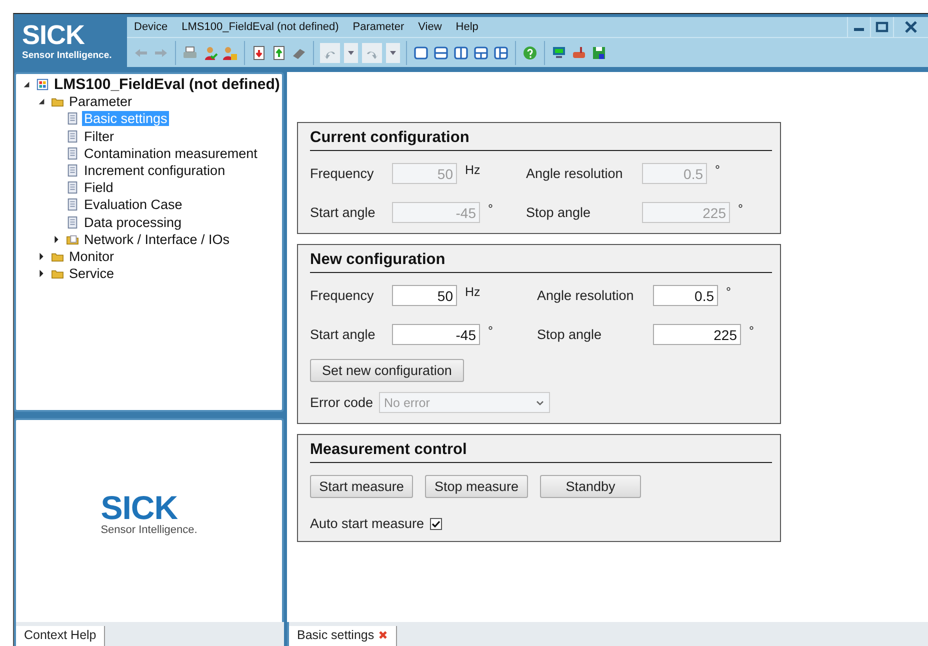 The width and height of the screenshot is (928, 646). I want to click on menu-item: Device, so click(151, 27).